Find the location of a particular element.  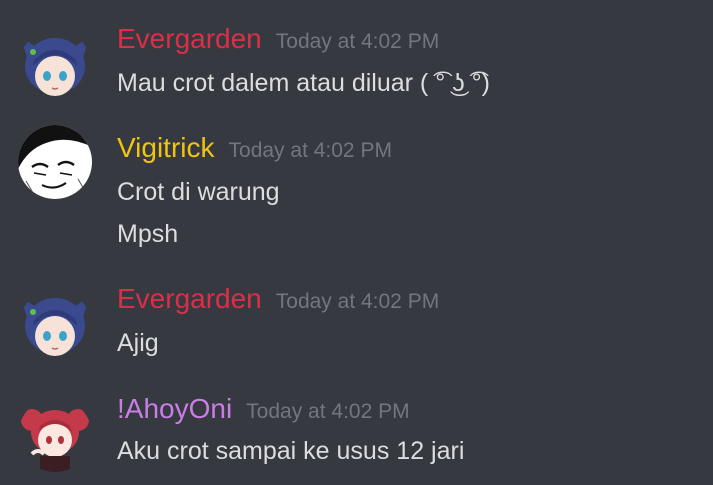

message-header: !AhoyOni Today at 4:02 PM is located at coordinates (263, 409).